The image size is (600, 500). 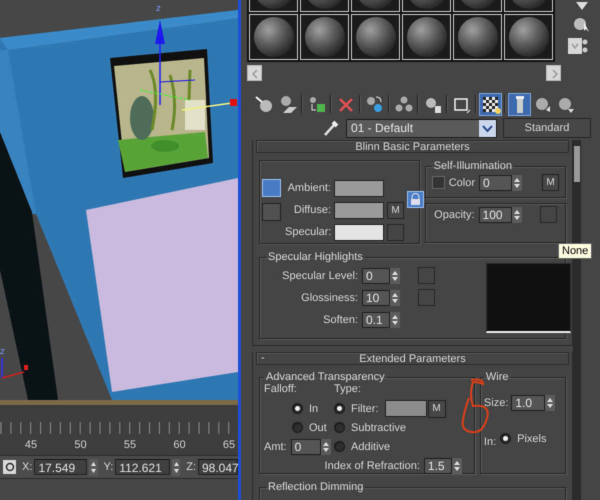 I want to click on group-title: Specular Highlights, so click(x=315, y=257).